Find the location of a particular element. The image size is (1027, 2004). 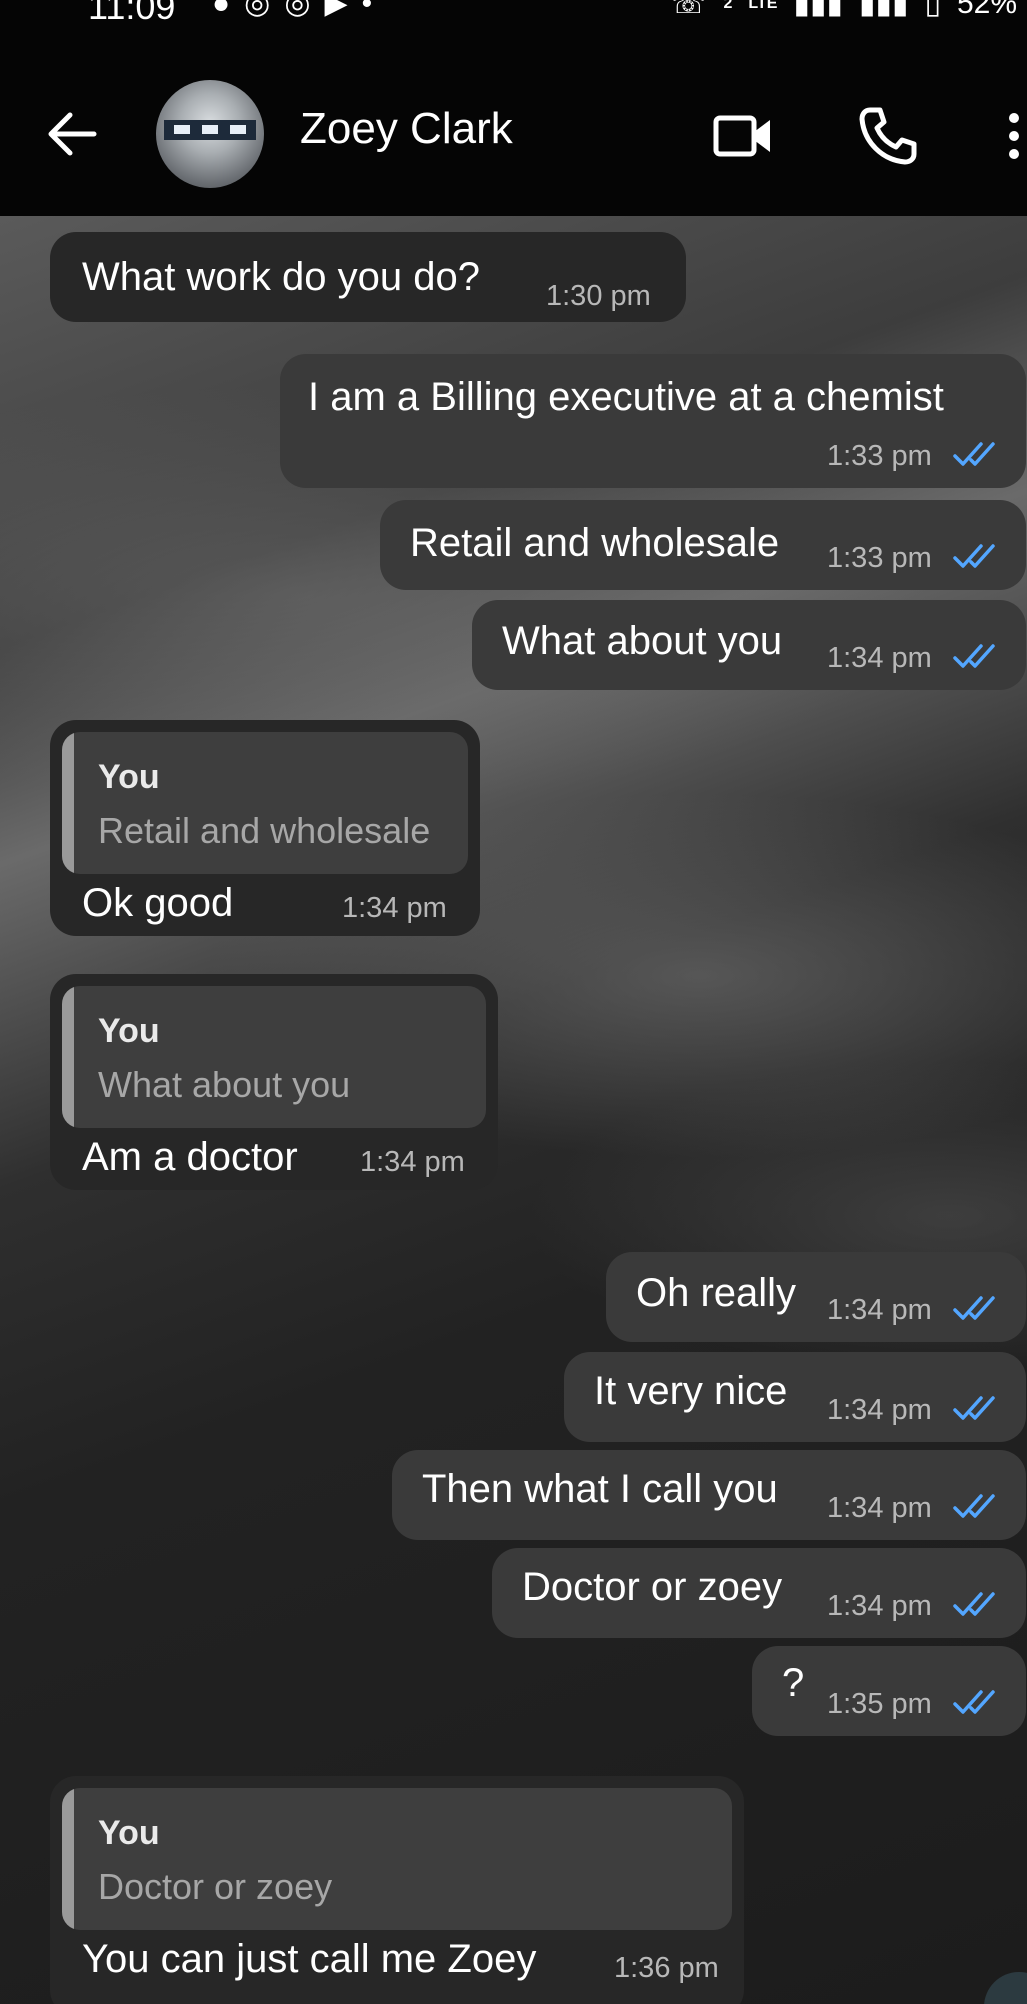

message-text: It very nice is located at coordinates (691, 1391).